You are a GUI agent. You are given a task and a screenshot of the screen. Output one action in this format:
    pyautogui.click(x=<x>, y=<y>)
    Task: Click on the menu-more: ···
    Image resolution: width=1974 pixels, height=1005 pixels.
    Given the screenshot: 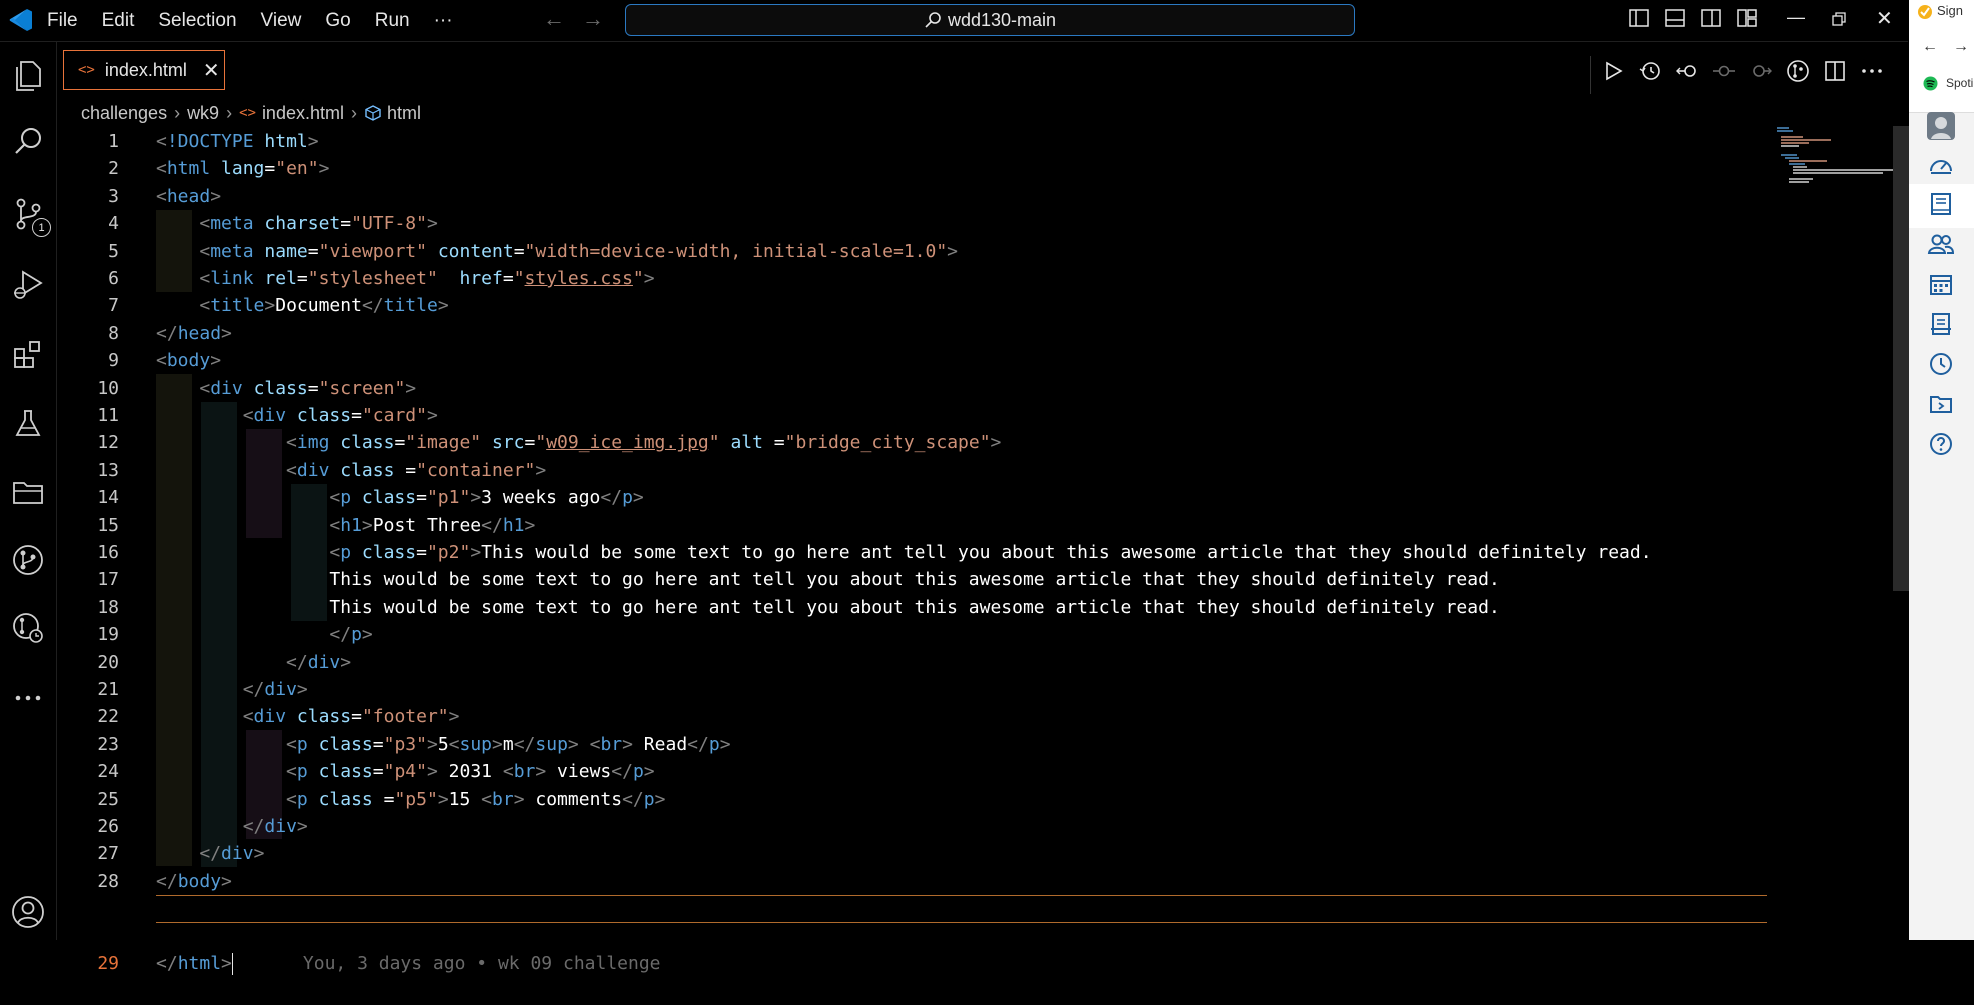 What is the action you would take?
    pyautogui.click(x=443, y=21)
    